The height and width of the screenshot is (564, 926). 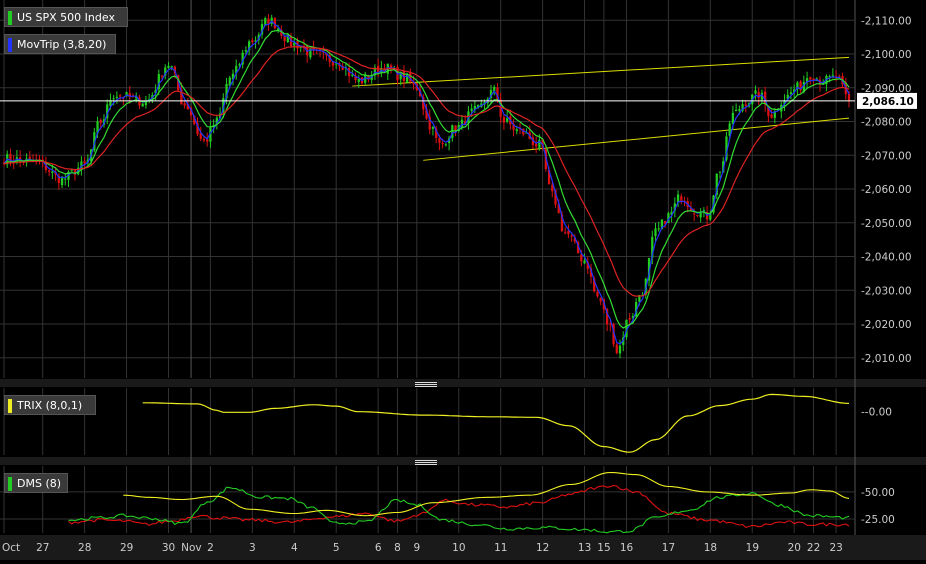 I want to click on blue-bar-icon, so click(x=10, y=45).